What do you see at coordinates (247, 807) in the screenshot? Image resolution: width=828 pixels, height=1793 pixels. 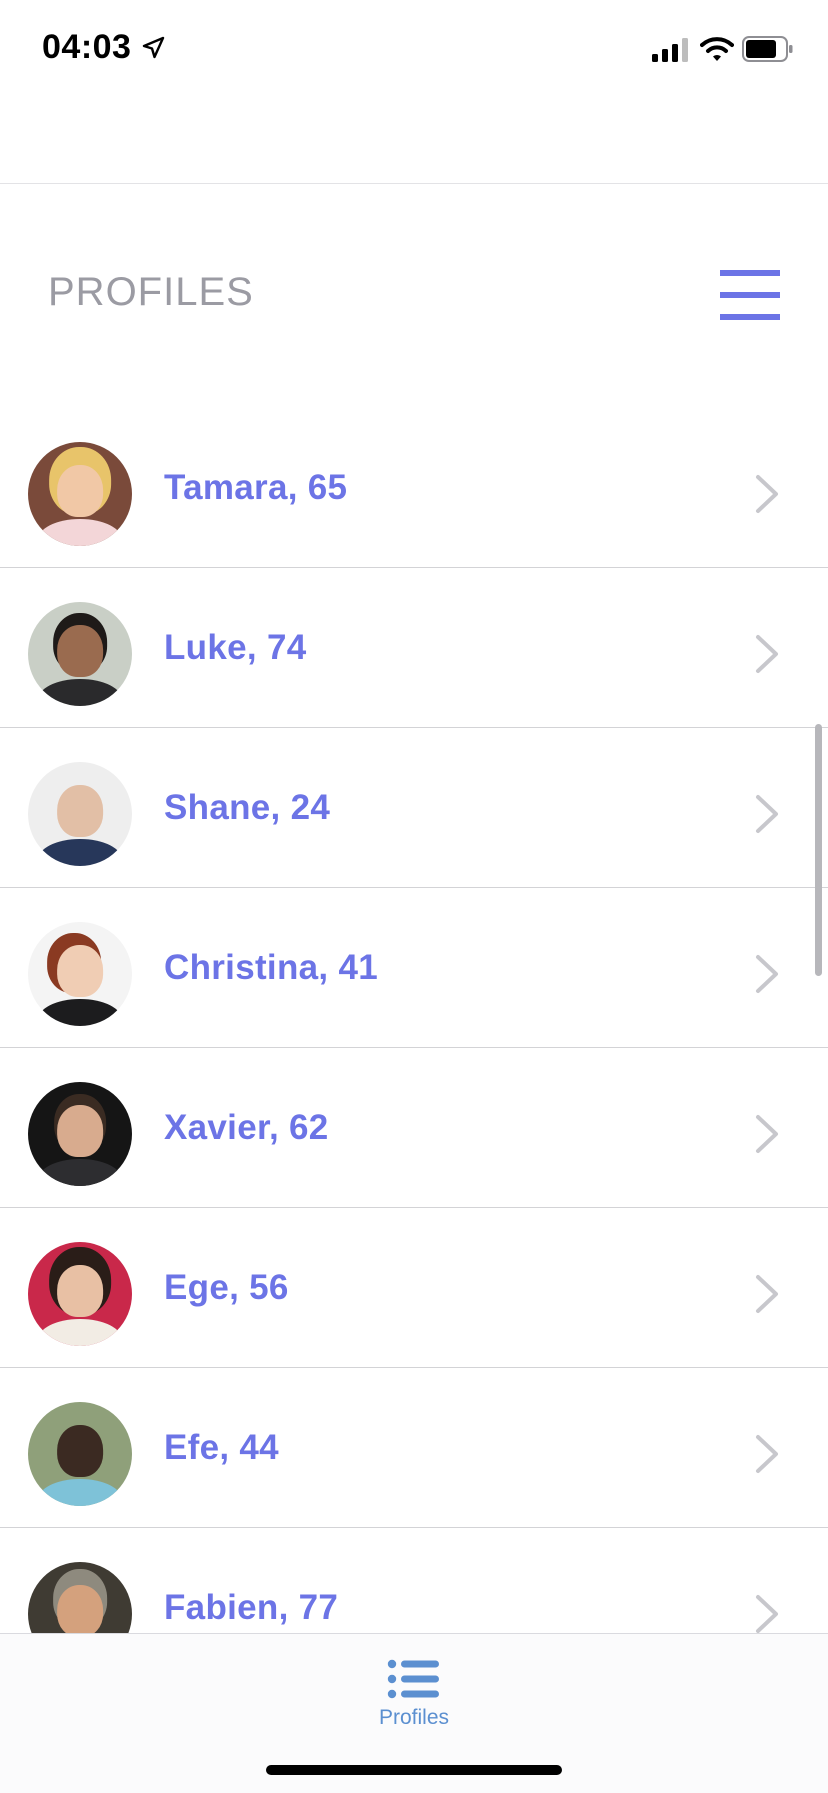 I see `profile-name: Shane, 24` at bounding box center [247, 807].